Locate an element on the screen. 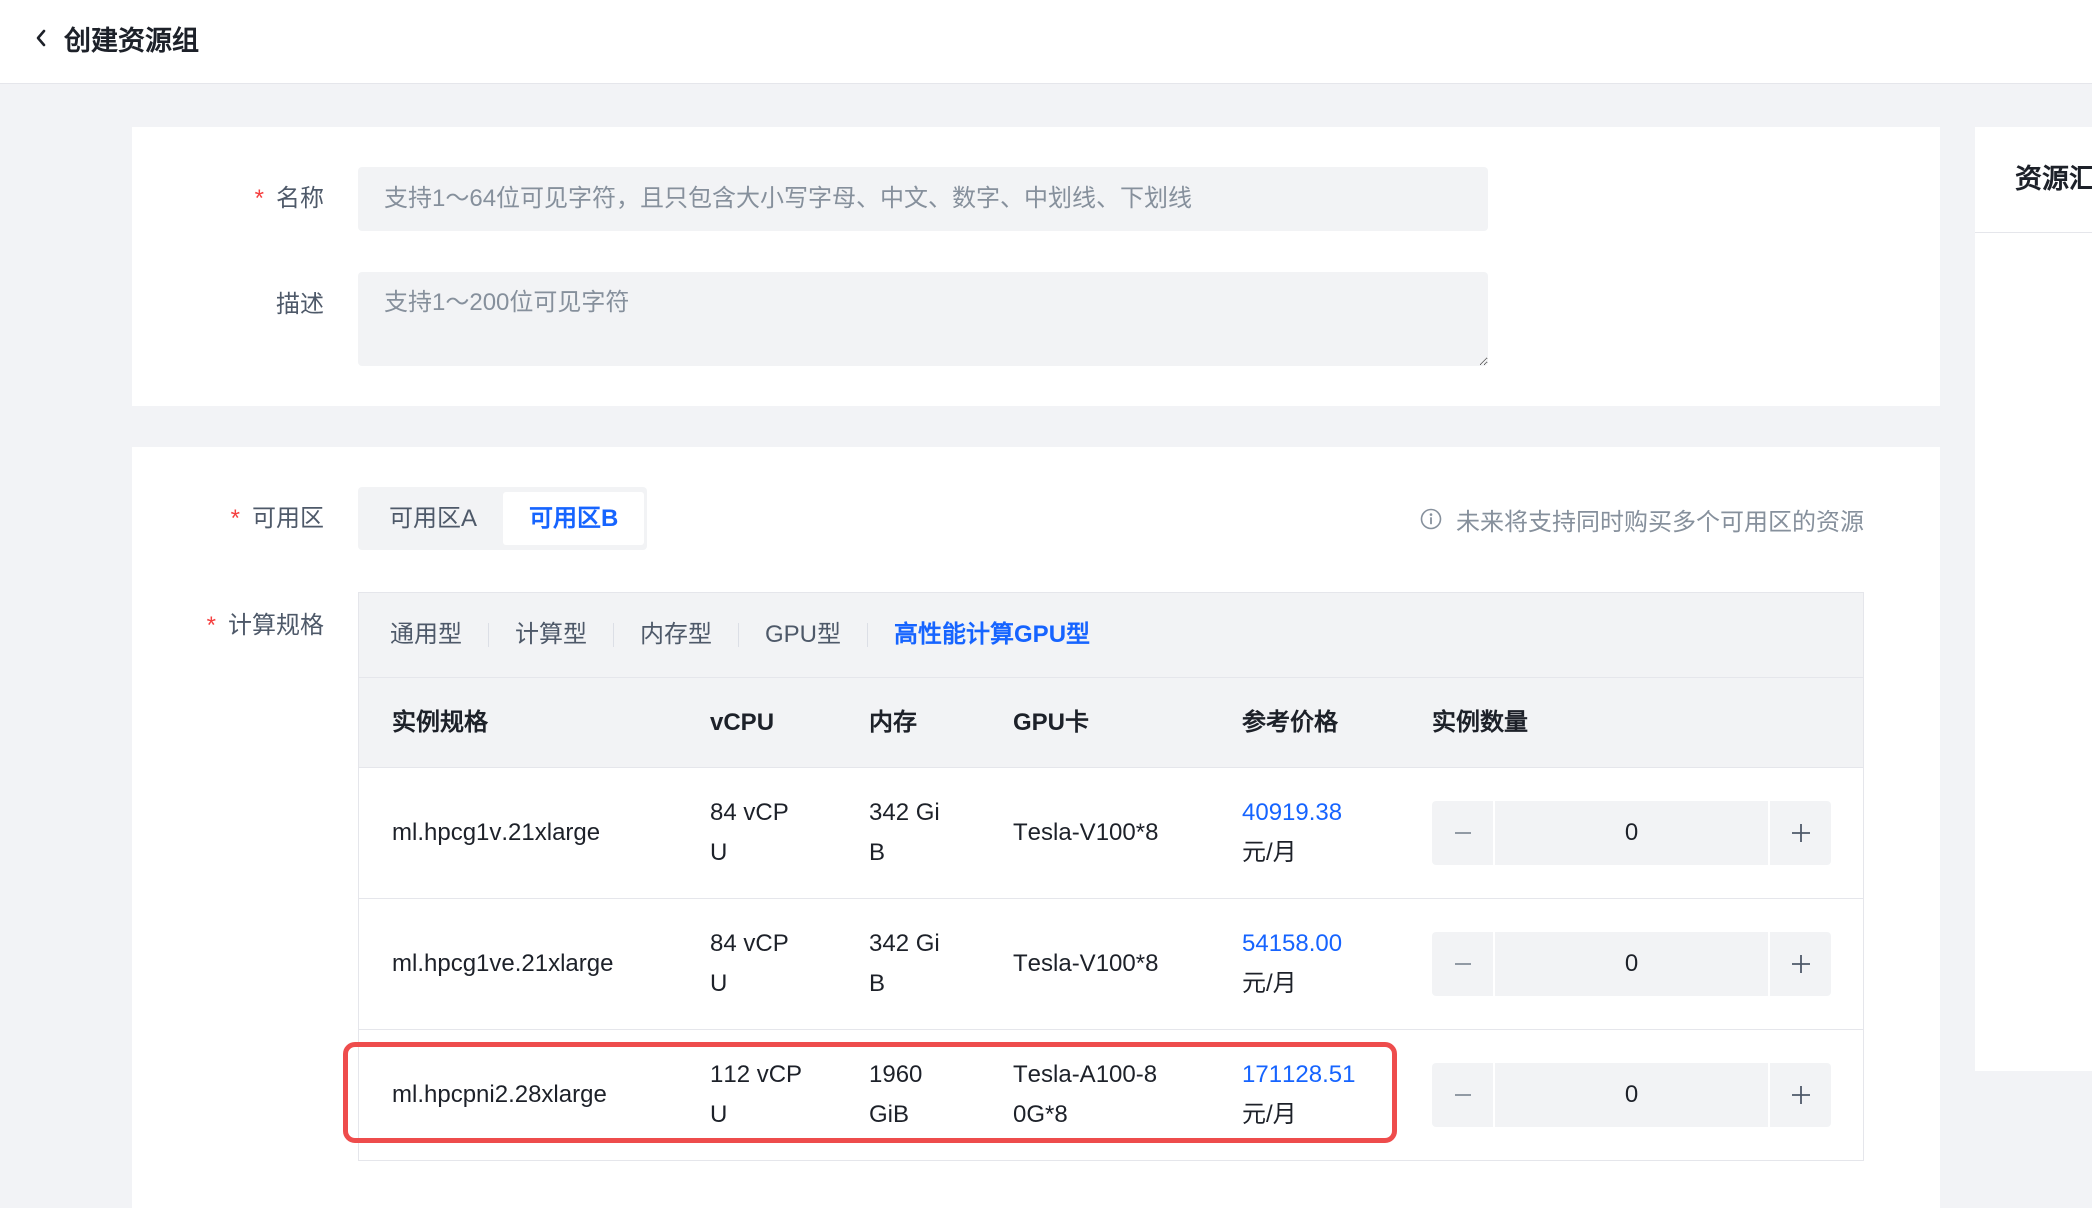  price-cell: 54158.00 元/月 is located at coordinates (1337, 964).